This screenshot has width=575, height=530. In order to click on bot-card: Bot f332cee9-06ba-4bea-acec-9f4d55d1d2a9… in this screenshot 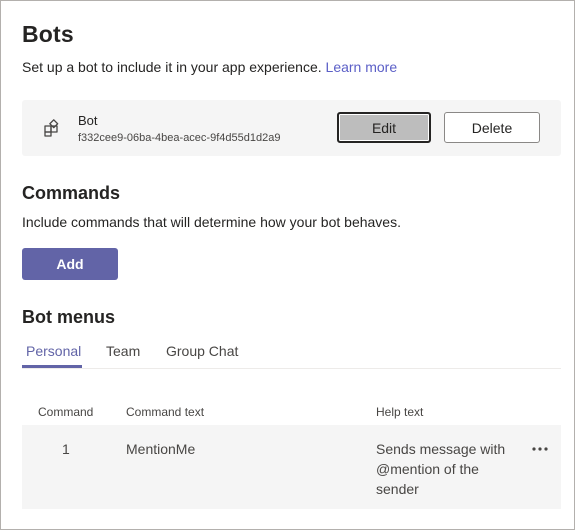, I will do `click(291, 128)`.